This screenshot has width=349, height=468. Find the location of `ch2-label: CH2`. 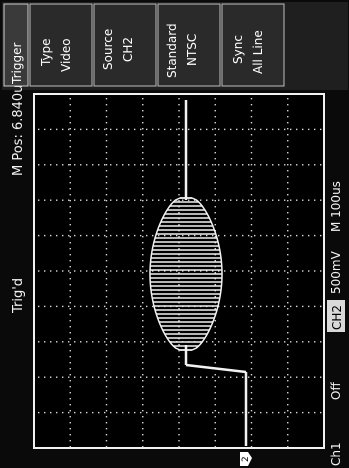

ch2-label: CH2 is located at coordinates (337, 317).